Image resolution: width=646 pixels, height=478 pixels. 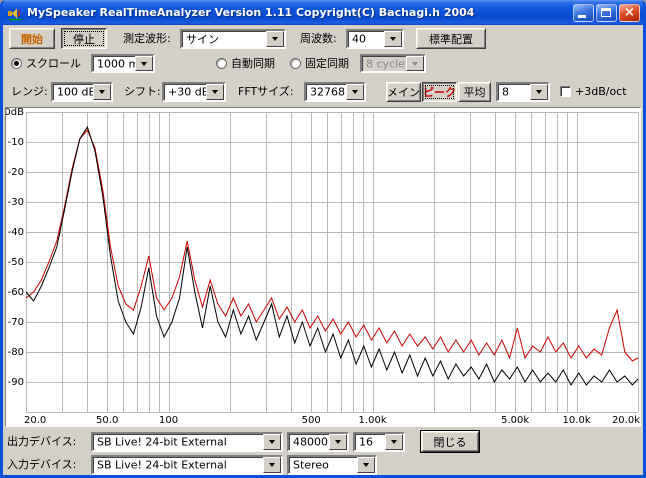 I want to click on svg-text: -50, so click(x=16, y=262).